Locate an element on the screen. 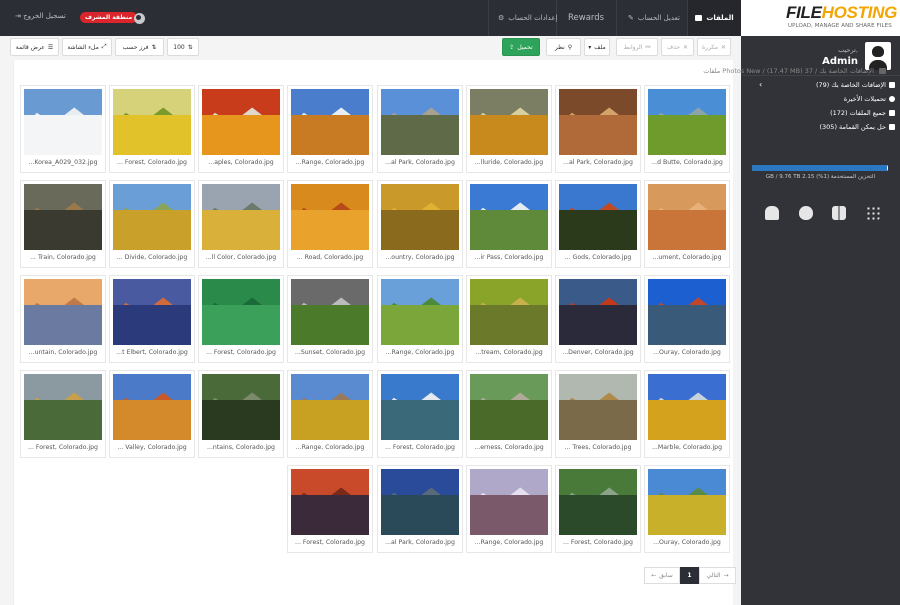  logout-link: ⇥ تسجيل الخروج is located at coordinates (40, 16).